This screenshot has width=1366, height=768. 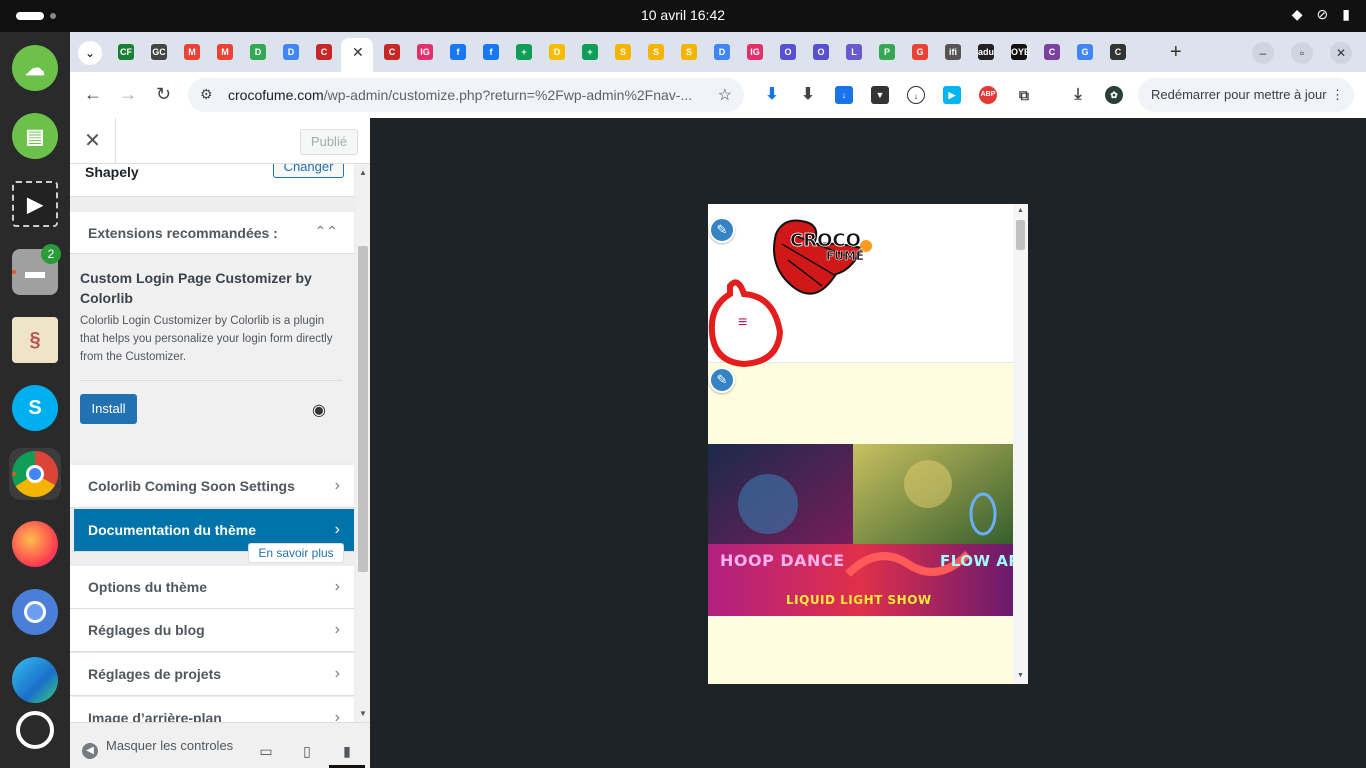 What do you see at coordinates (347, 750) in the screenshot?
I see `mobile-preview-icon: ▮` at bounding box center [347, 750].